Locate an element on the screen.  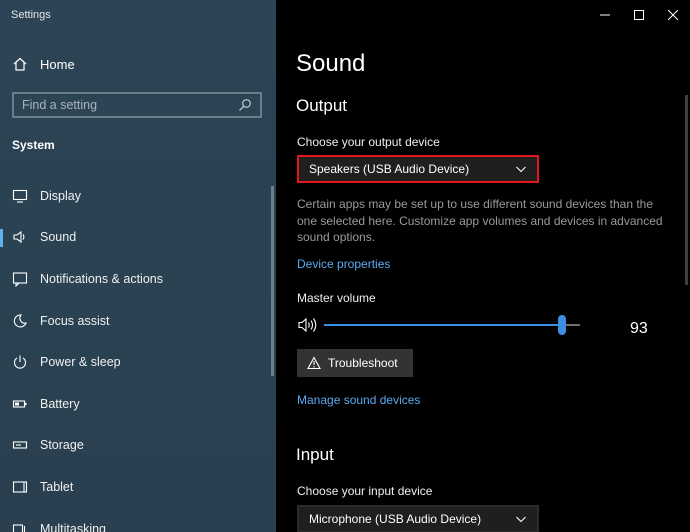
speaker-icon is located at coordinates (20, 237).